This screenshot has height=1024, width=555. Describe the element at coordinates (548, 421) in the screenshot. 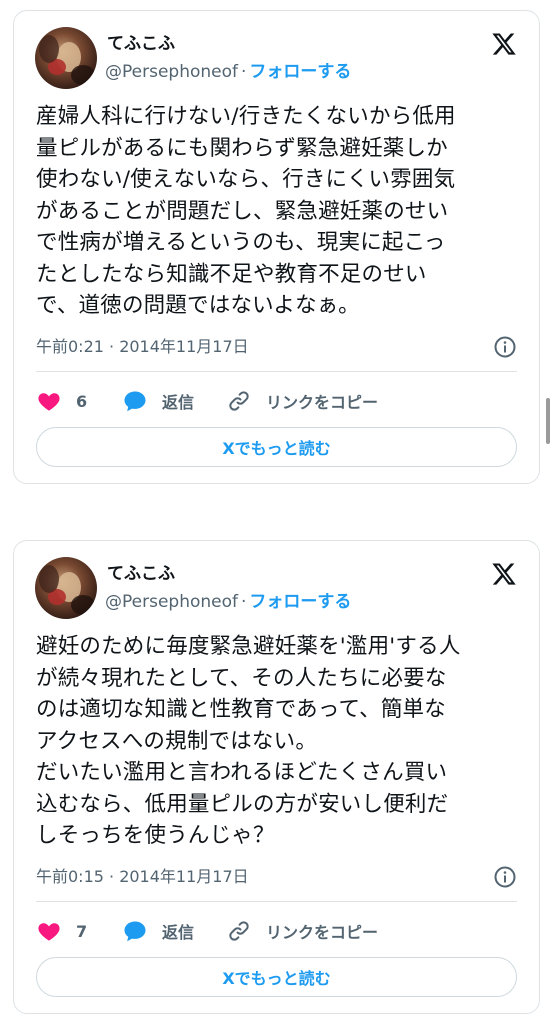

I see `scrollbar` at that location.